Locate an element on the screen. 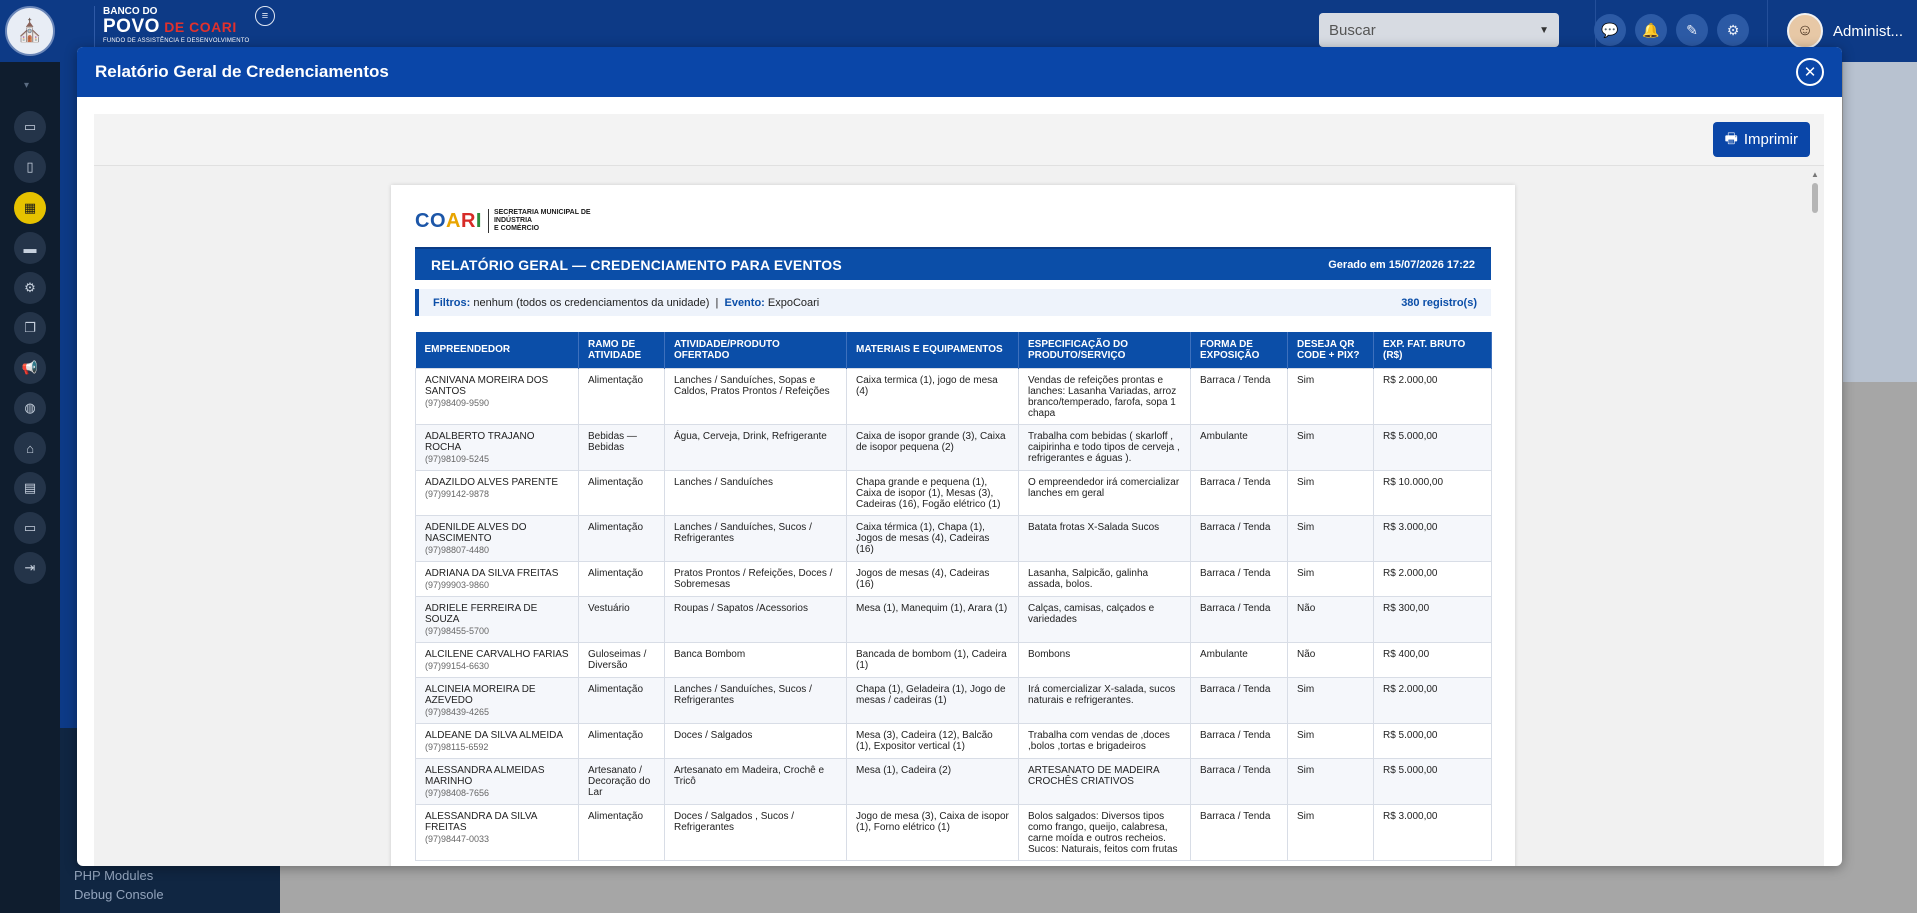 The image size is (1917, 913). close-icon: ✕ is located at coordinates (1810, 72).